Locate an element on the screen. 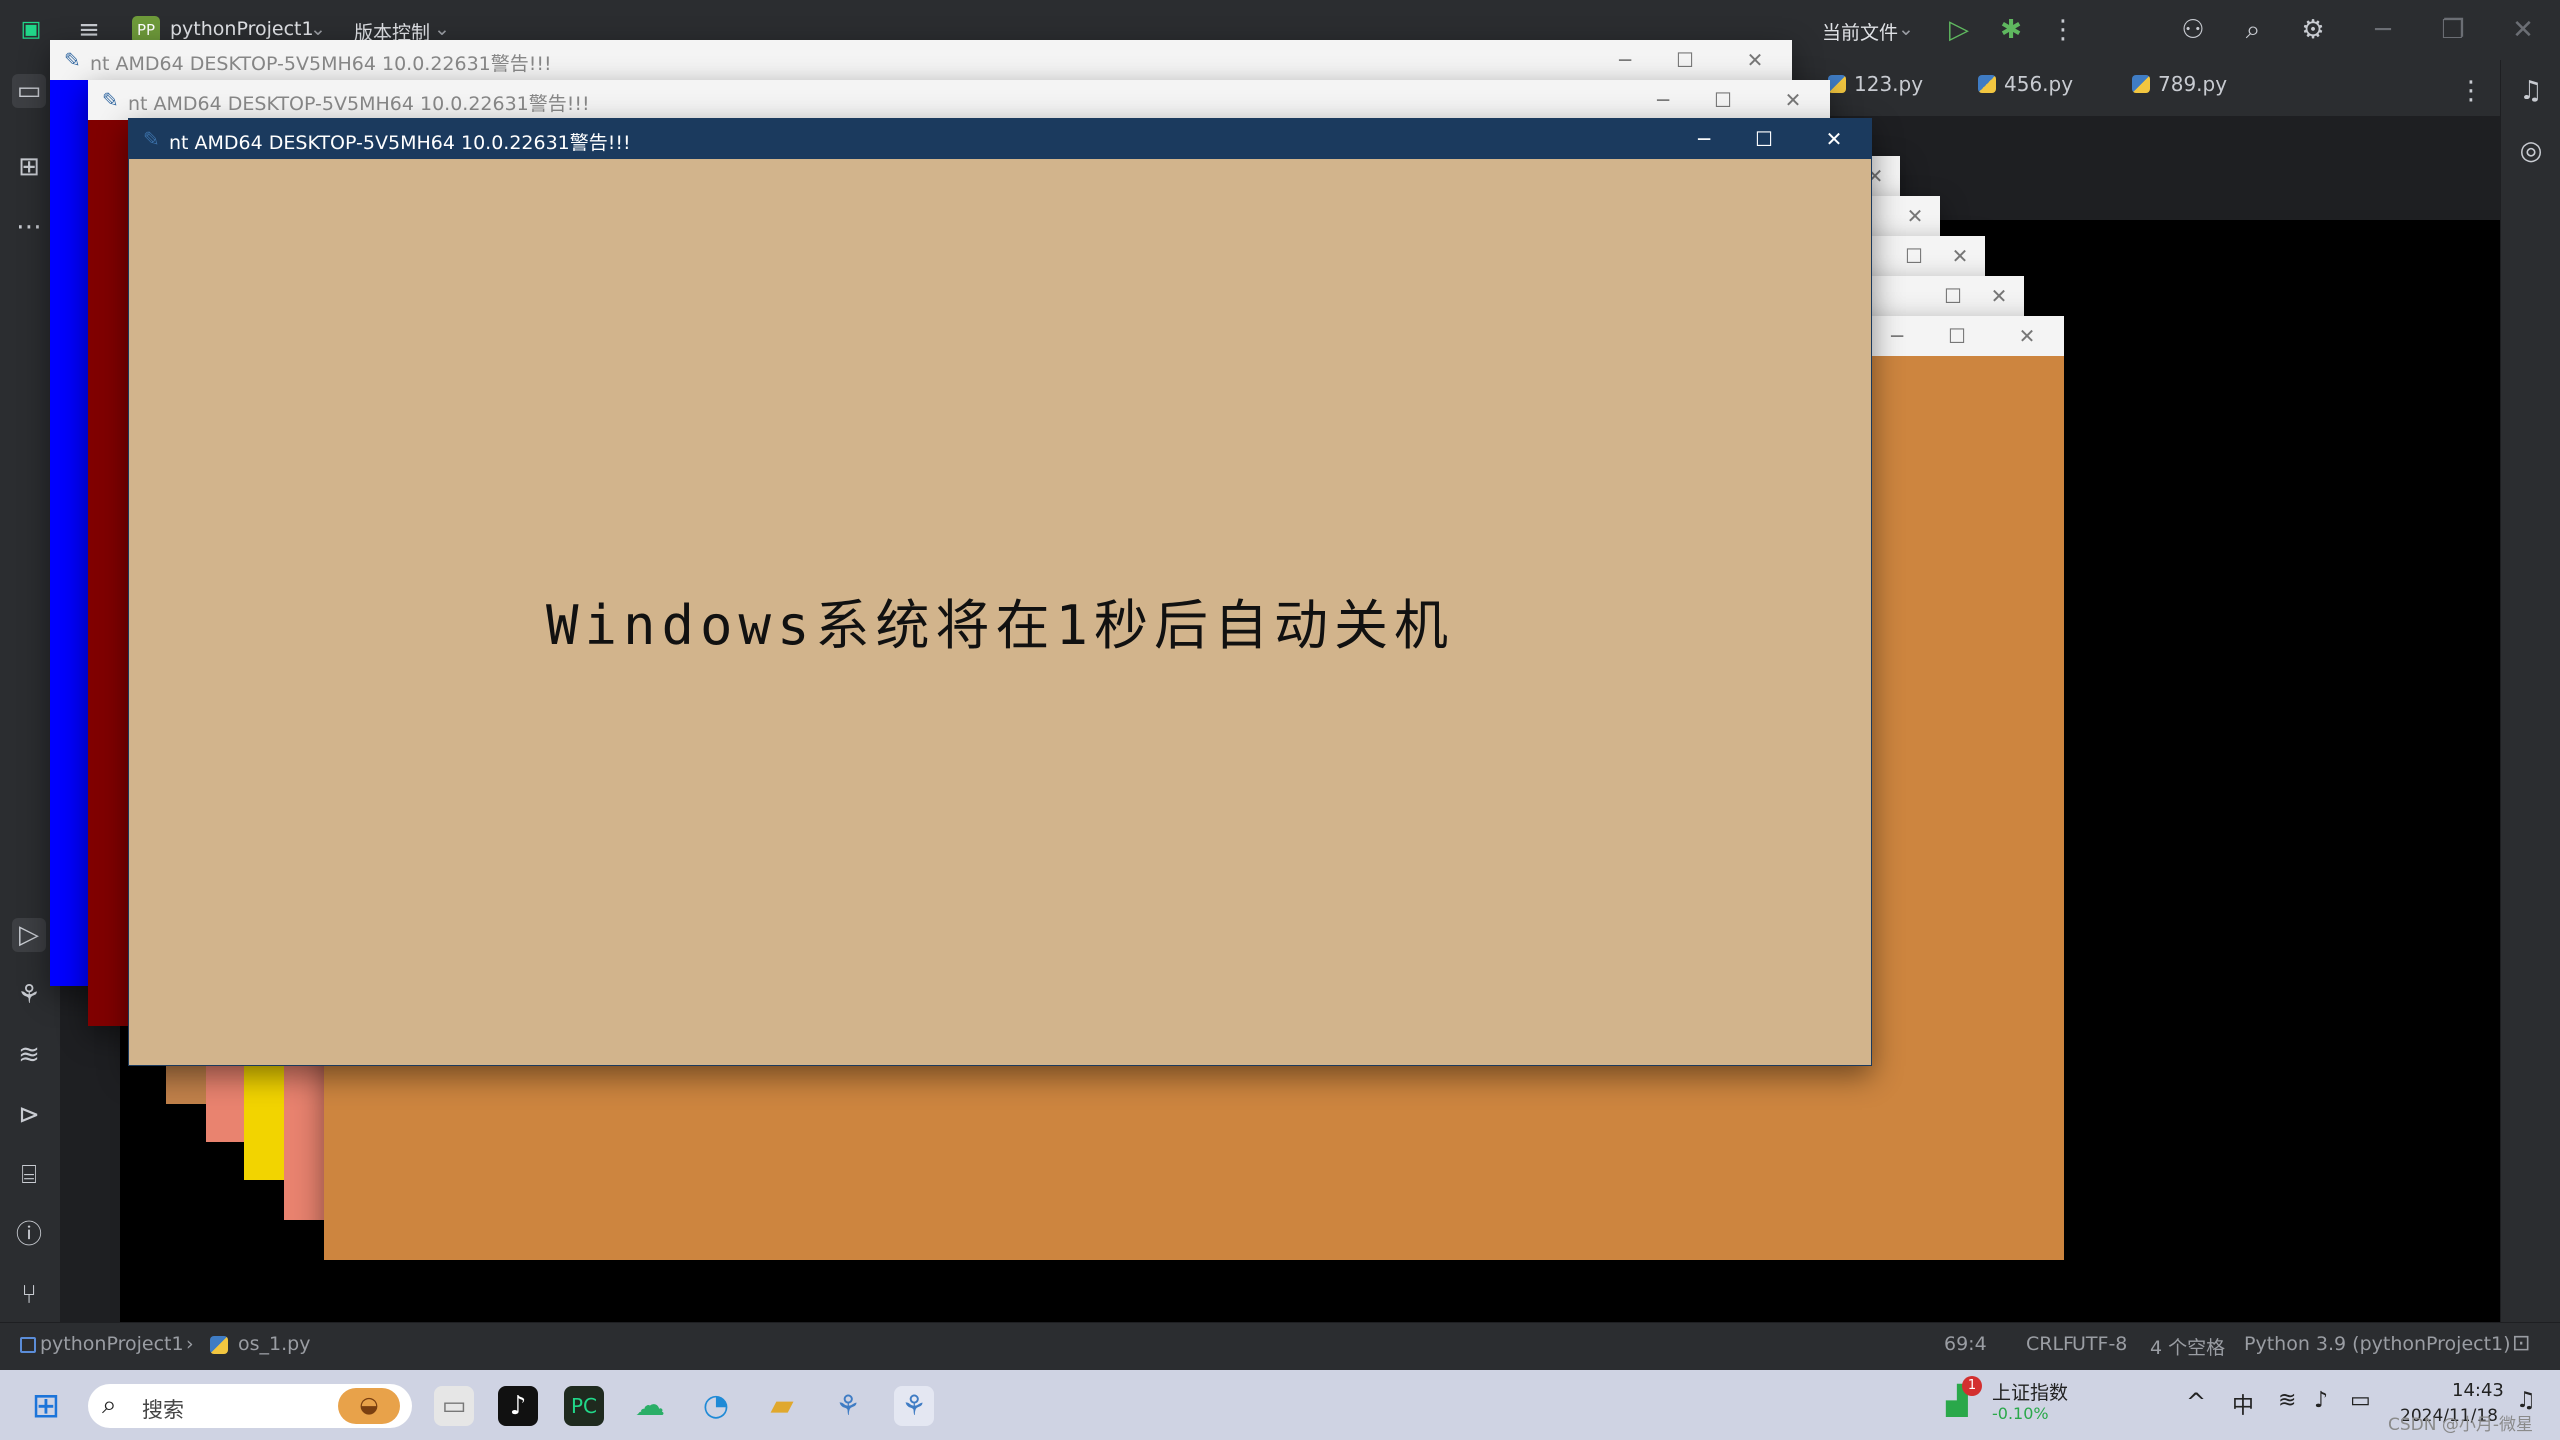  search-placeholder: 搜索 is located at coordinates (163, 1410).